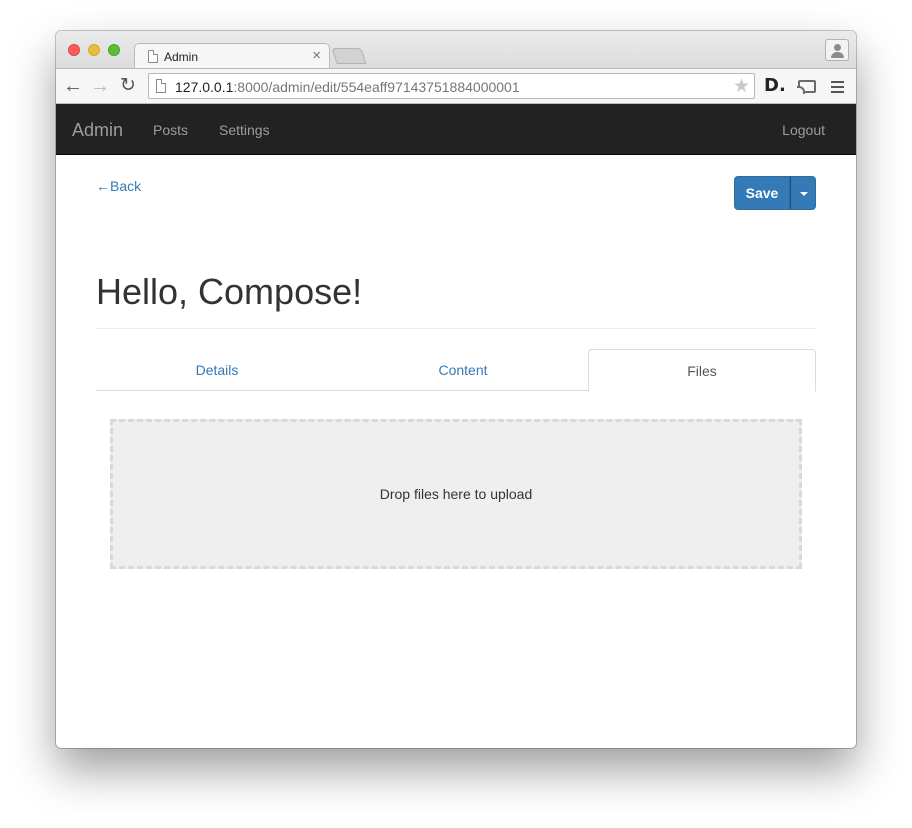 This screenshot has width=912, height=828. What do you see at coordinates (803, 130) in the screenshot?
I see `logout-link: Logout` at bounding box center [803, 130].